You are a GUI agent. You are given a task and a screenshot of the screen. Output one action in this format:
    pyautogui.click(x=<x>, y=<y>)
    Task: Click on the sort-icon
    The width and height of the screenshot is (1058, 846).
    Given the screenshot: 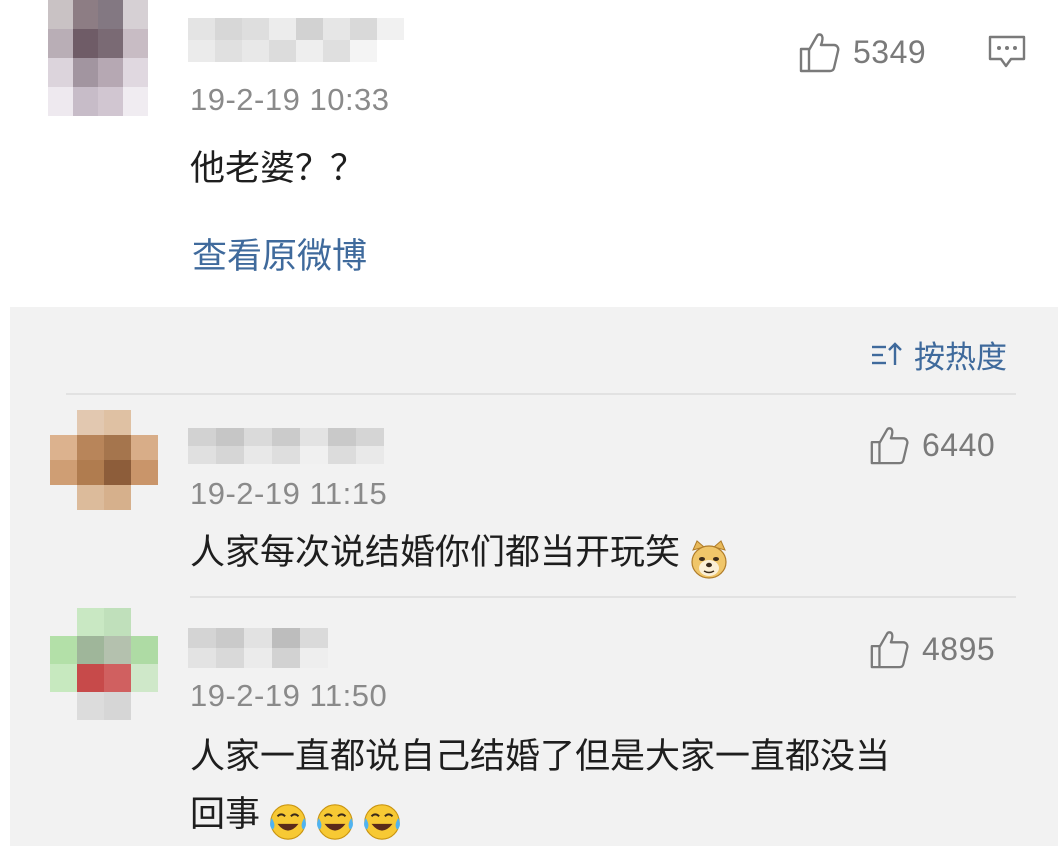 What is the action you would take?
    pyautogui.click(x=887, y=353)
    